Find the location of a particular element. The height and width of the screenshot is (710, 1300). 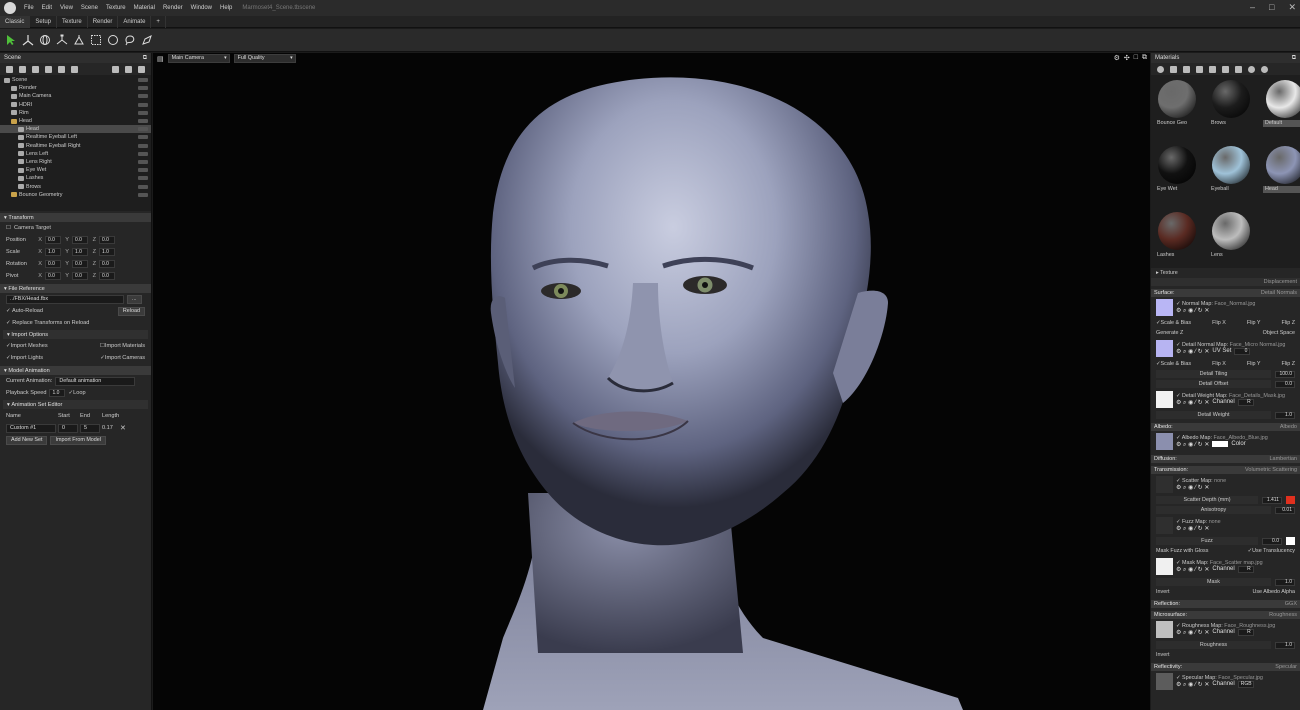

scene-tree-item: Bounce Geometry is located at coordinates (75, 195).